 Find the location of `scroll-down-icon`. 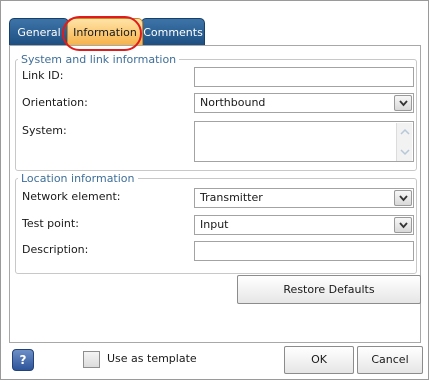

scroll-down-icon is located at coordinates (405, 152).